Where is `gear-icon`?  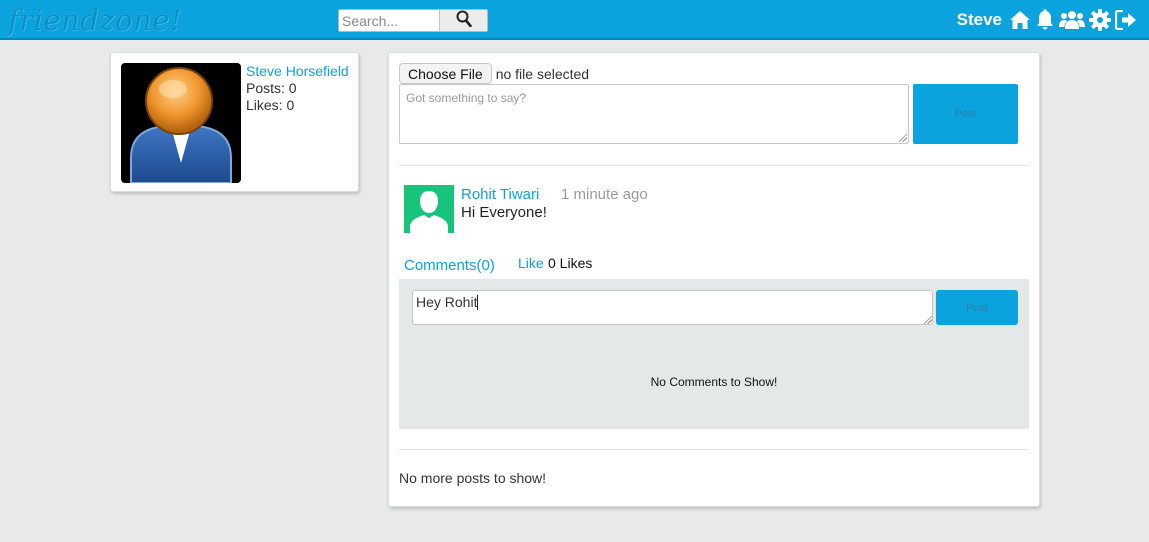 gear-icon is located at coordinates (1100, 20).